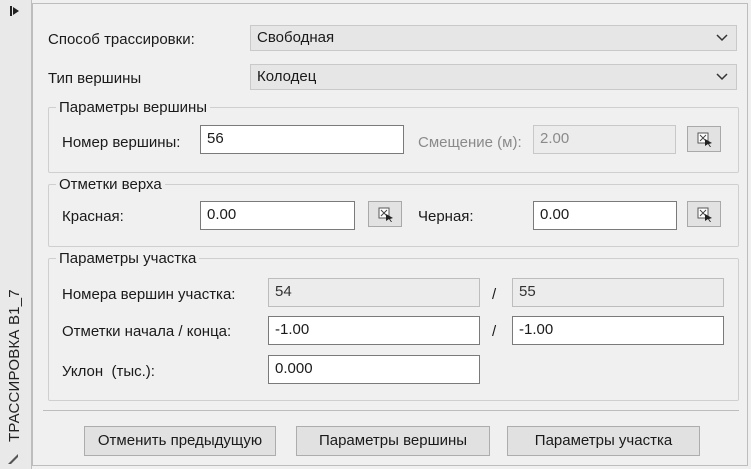  I want to click on mode-select-value: Свободная, so click(296, 37).